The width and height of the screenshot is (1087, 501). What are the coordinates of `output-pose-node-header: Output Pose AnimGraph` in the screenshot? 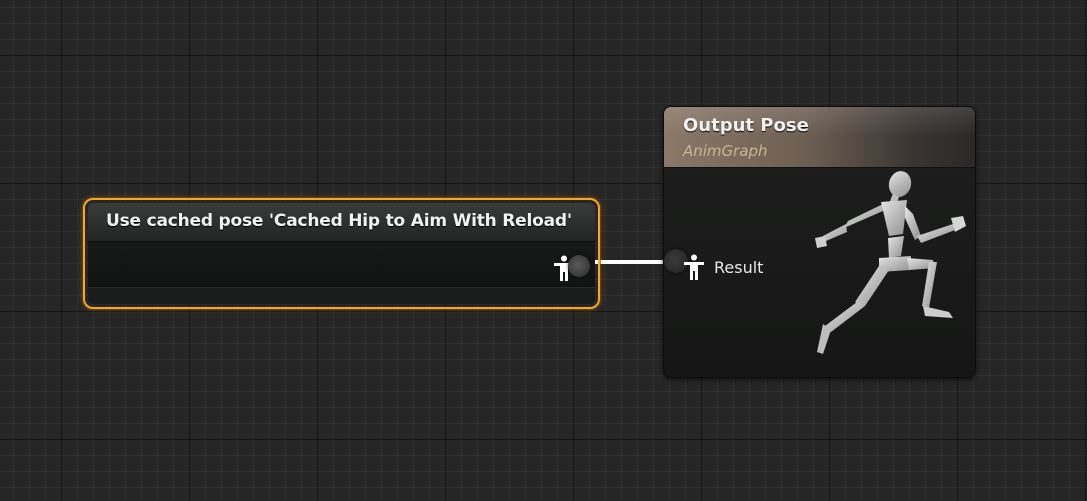 It's located at (819, 137).